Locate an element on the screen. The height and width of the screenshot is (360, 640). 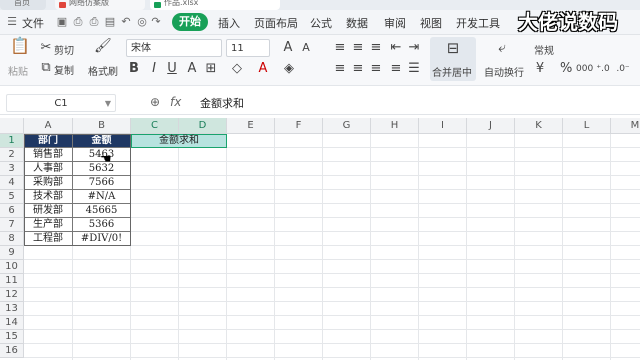
decimal-decrease-icon: .0⁻ is located at coordinates (623, 69).